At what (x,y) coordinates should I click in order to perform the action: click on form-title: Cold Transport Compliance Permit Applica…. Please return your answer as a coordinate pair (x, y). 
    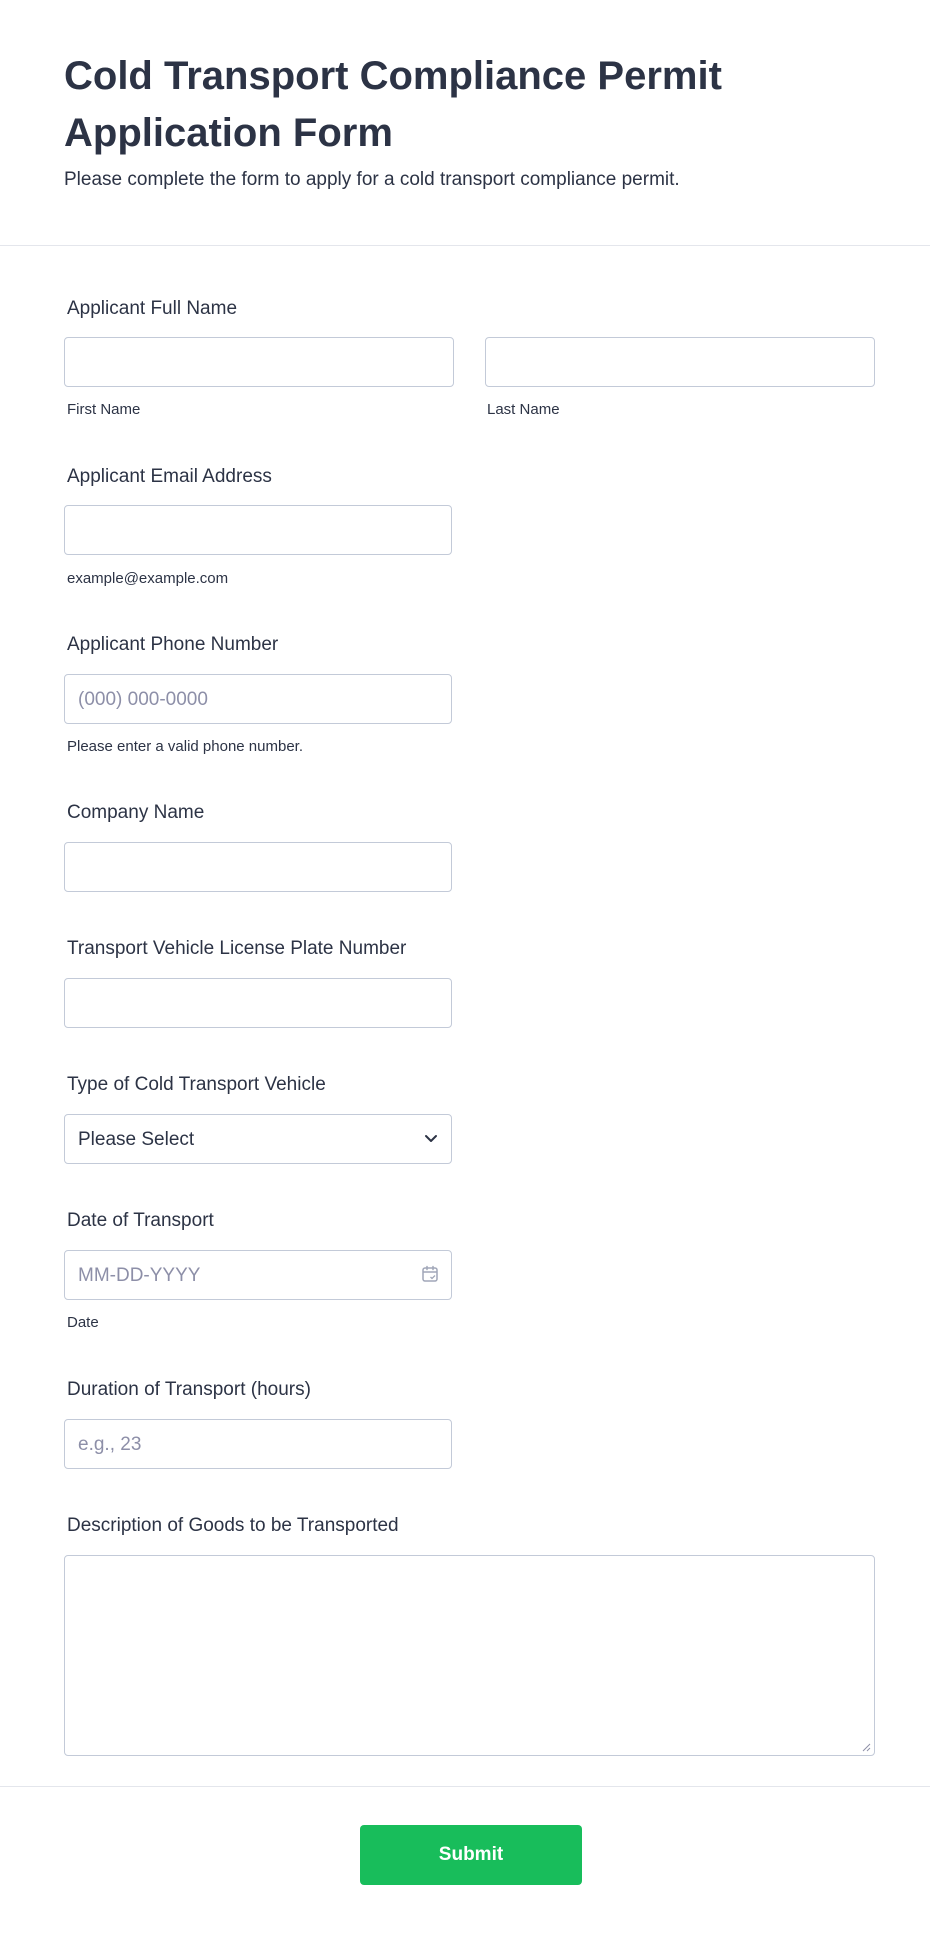
    Looking at the image, I should click on (393, 104).